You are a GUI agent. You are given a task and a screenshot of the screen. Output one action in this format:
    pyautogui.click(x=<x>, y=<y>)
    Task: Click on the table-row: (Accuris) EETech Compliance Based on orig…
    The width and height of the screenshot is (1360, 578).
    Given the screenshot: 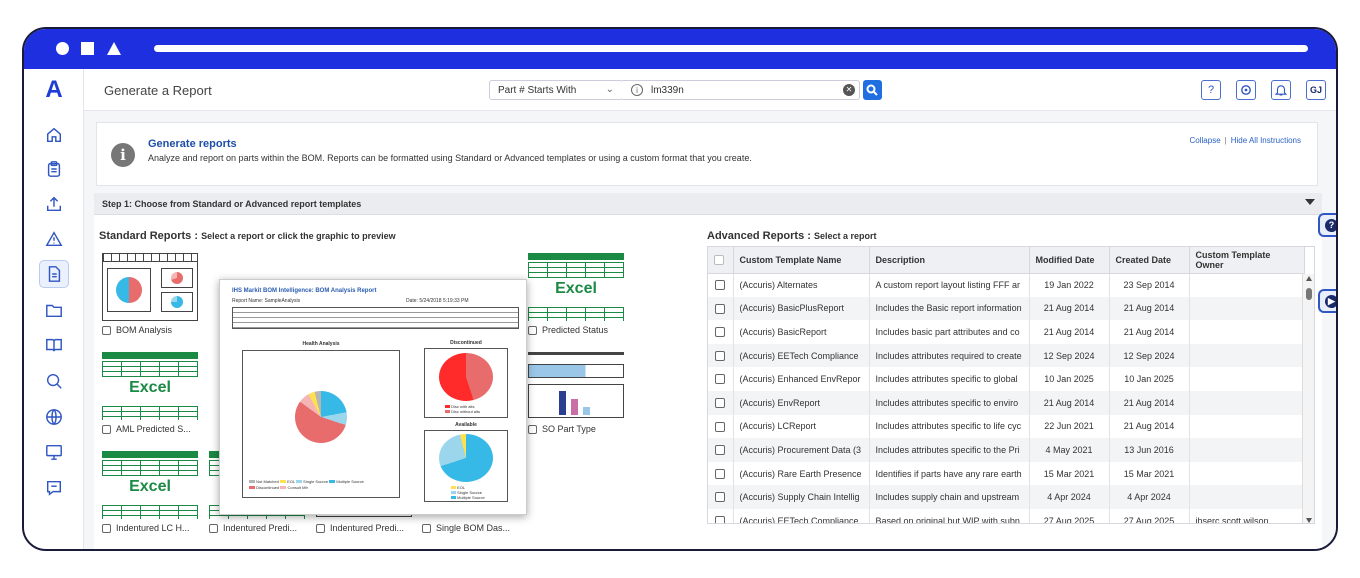 What is the action you would take?
    pyautogui.click(x=1006, y=515)
    